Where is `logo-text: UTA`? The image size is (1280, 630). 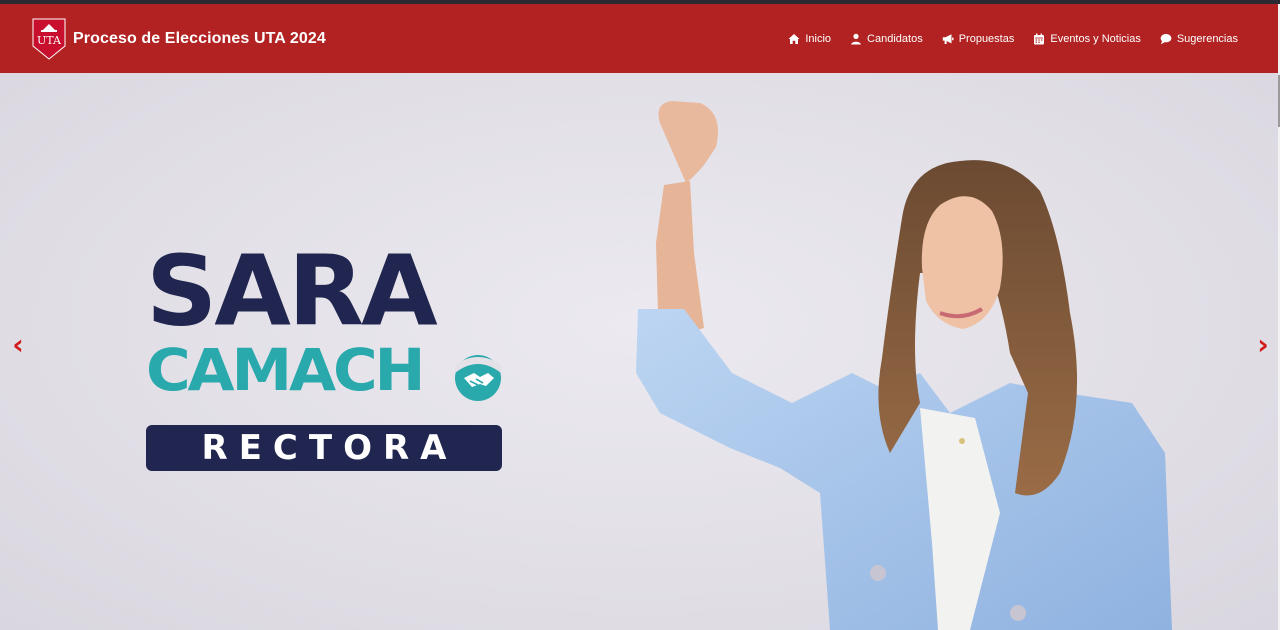 logo-text: UTA is located at coordinates (49, 40).